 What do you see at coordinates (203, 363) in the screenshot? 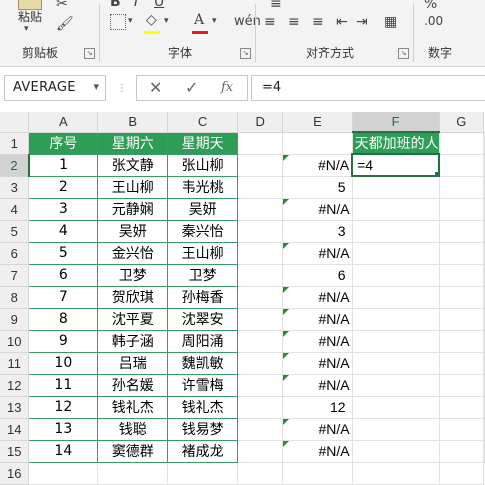
I see `sunday-name-cell: 魏凯敏` at bounding box center [203, 363].